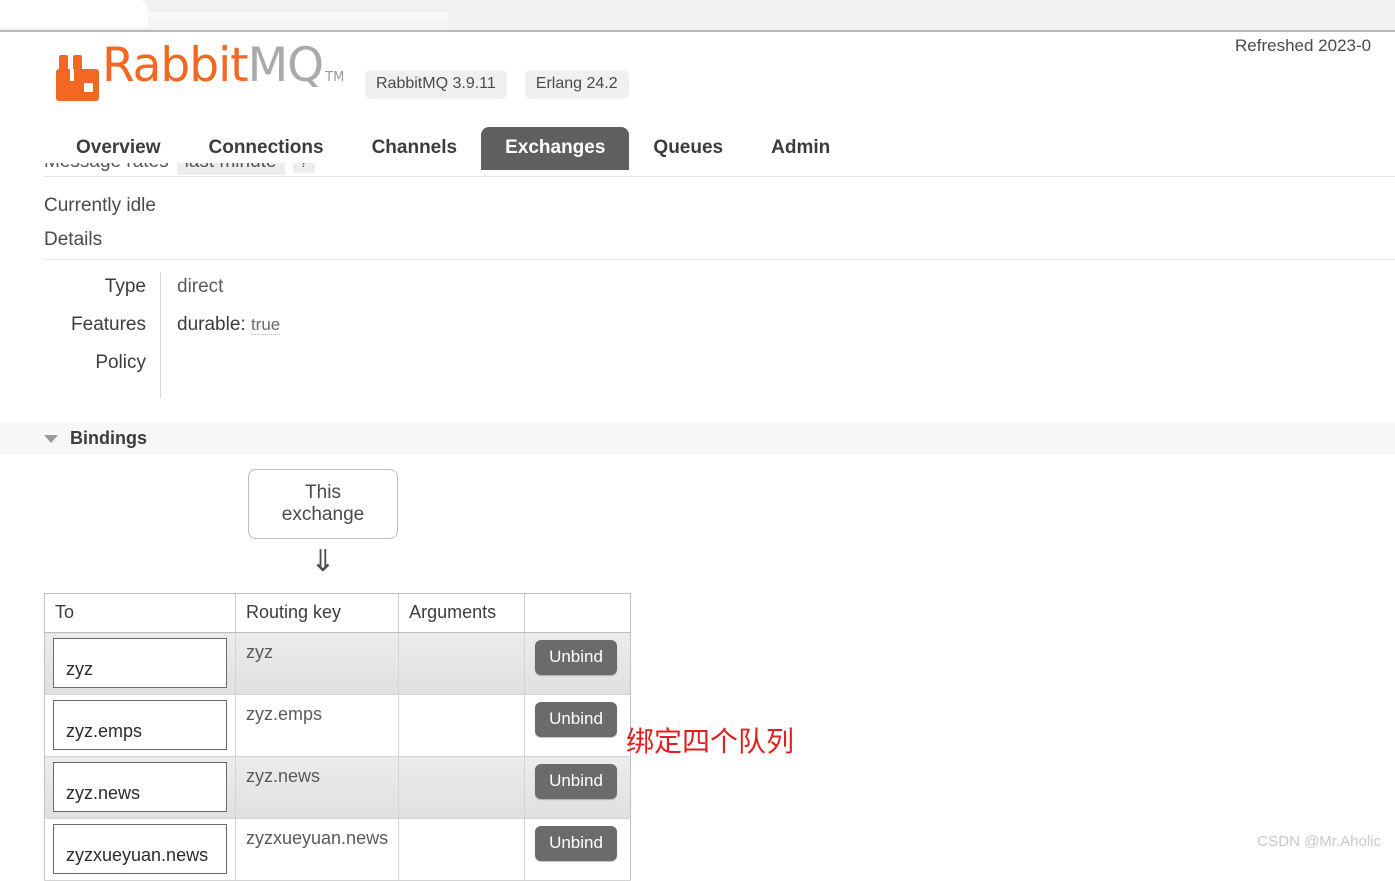 Image resolution: width=1395 pixels, height=881 pixels. I want to click on binding-to-cell: zyzxueyuan.news, so click(140, 849).